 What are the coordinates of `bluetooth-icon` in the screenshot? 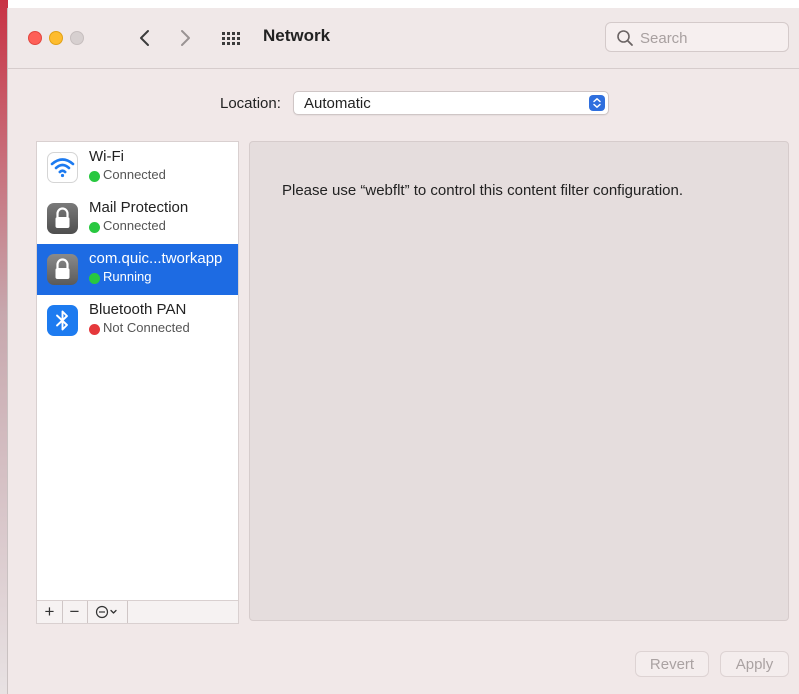 It's located at (62, 320).